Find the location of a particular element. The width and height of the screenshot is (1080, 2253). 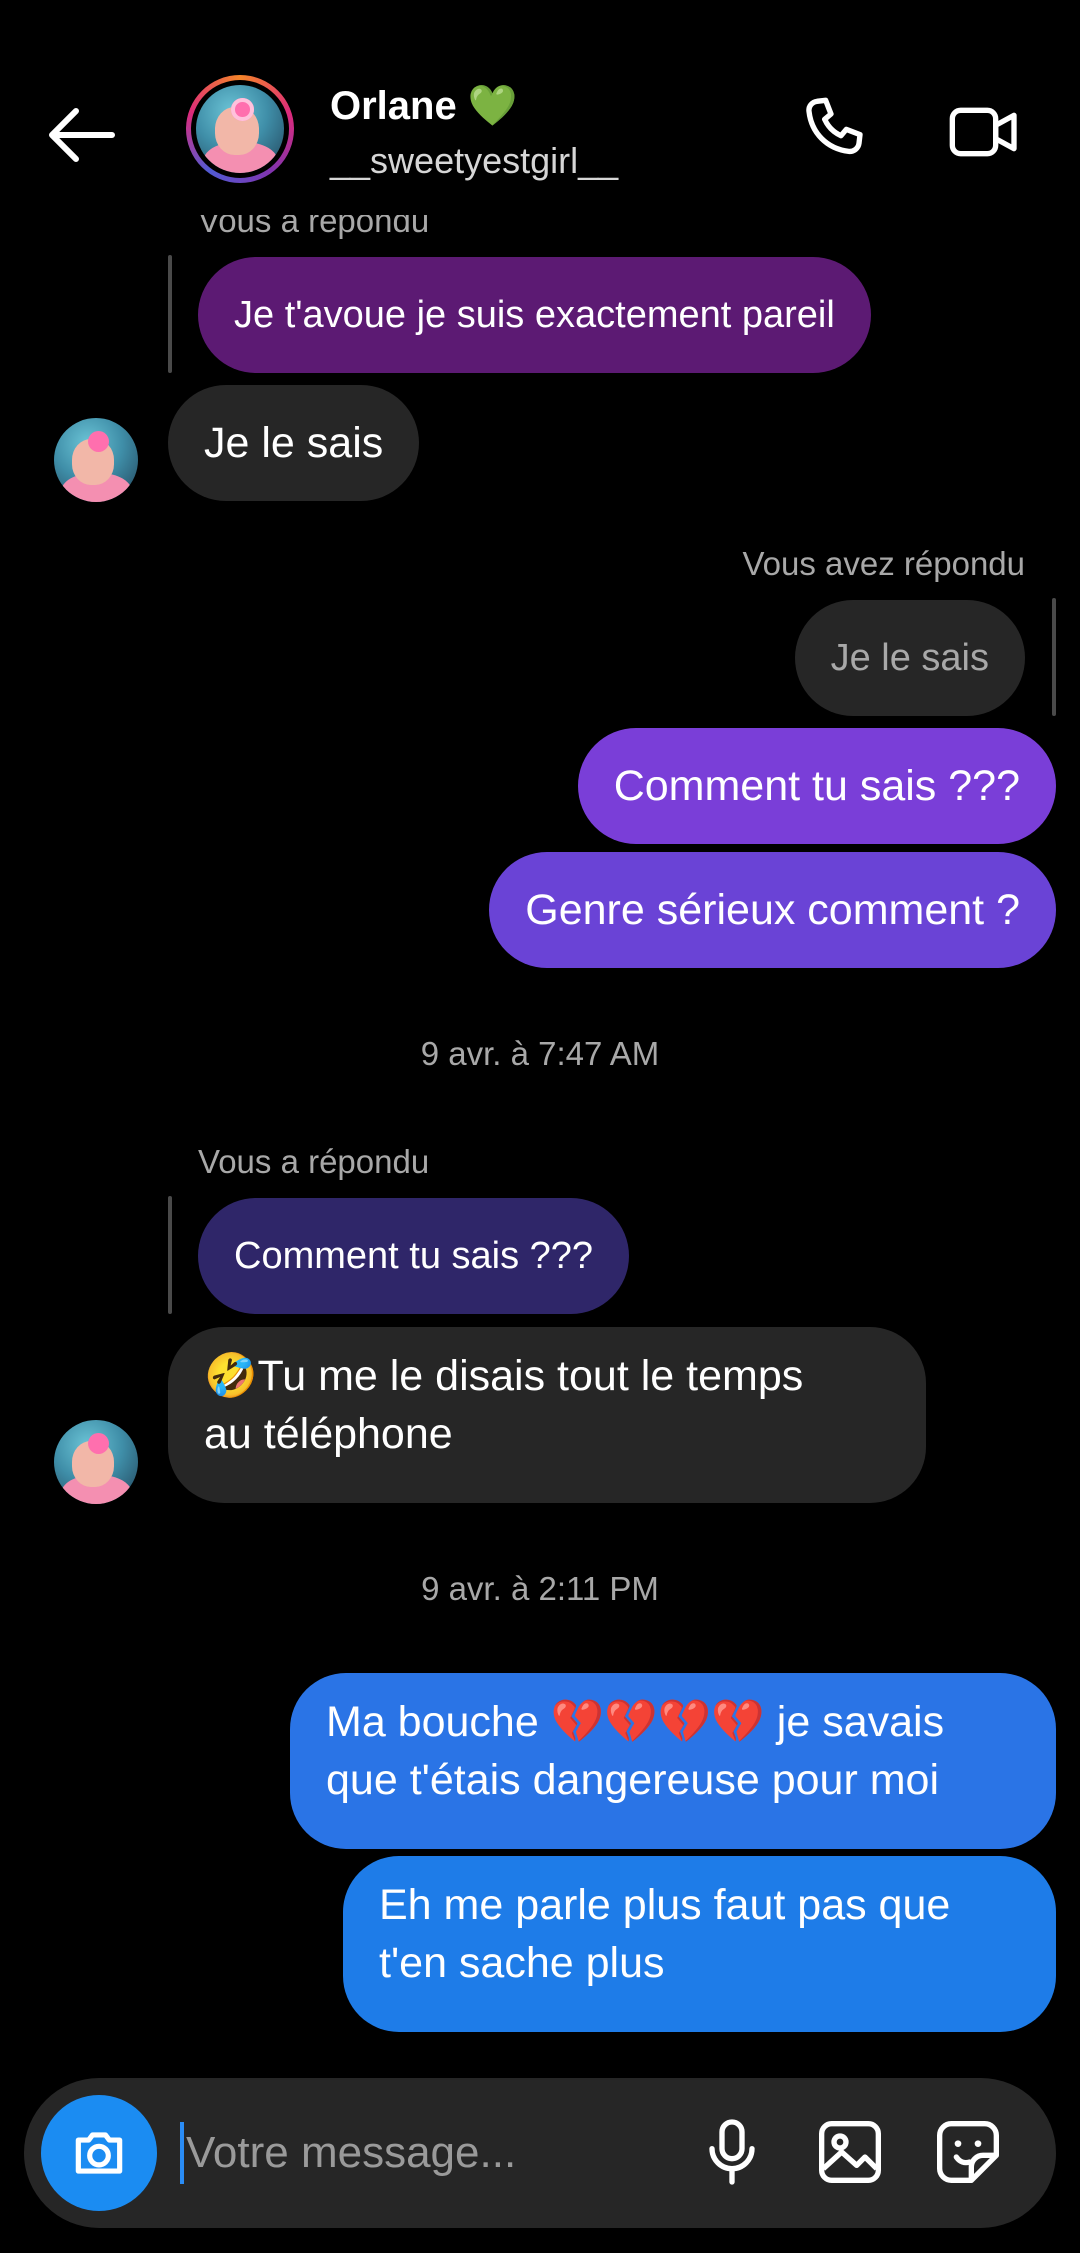

call-button is located at coordinates (835, 132).